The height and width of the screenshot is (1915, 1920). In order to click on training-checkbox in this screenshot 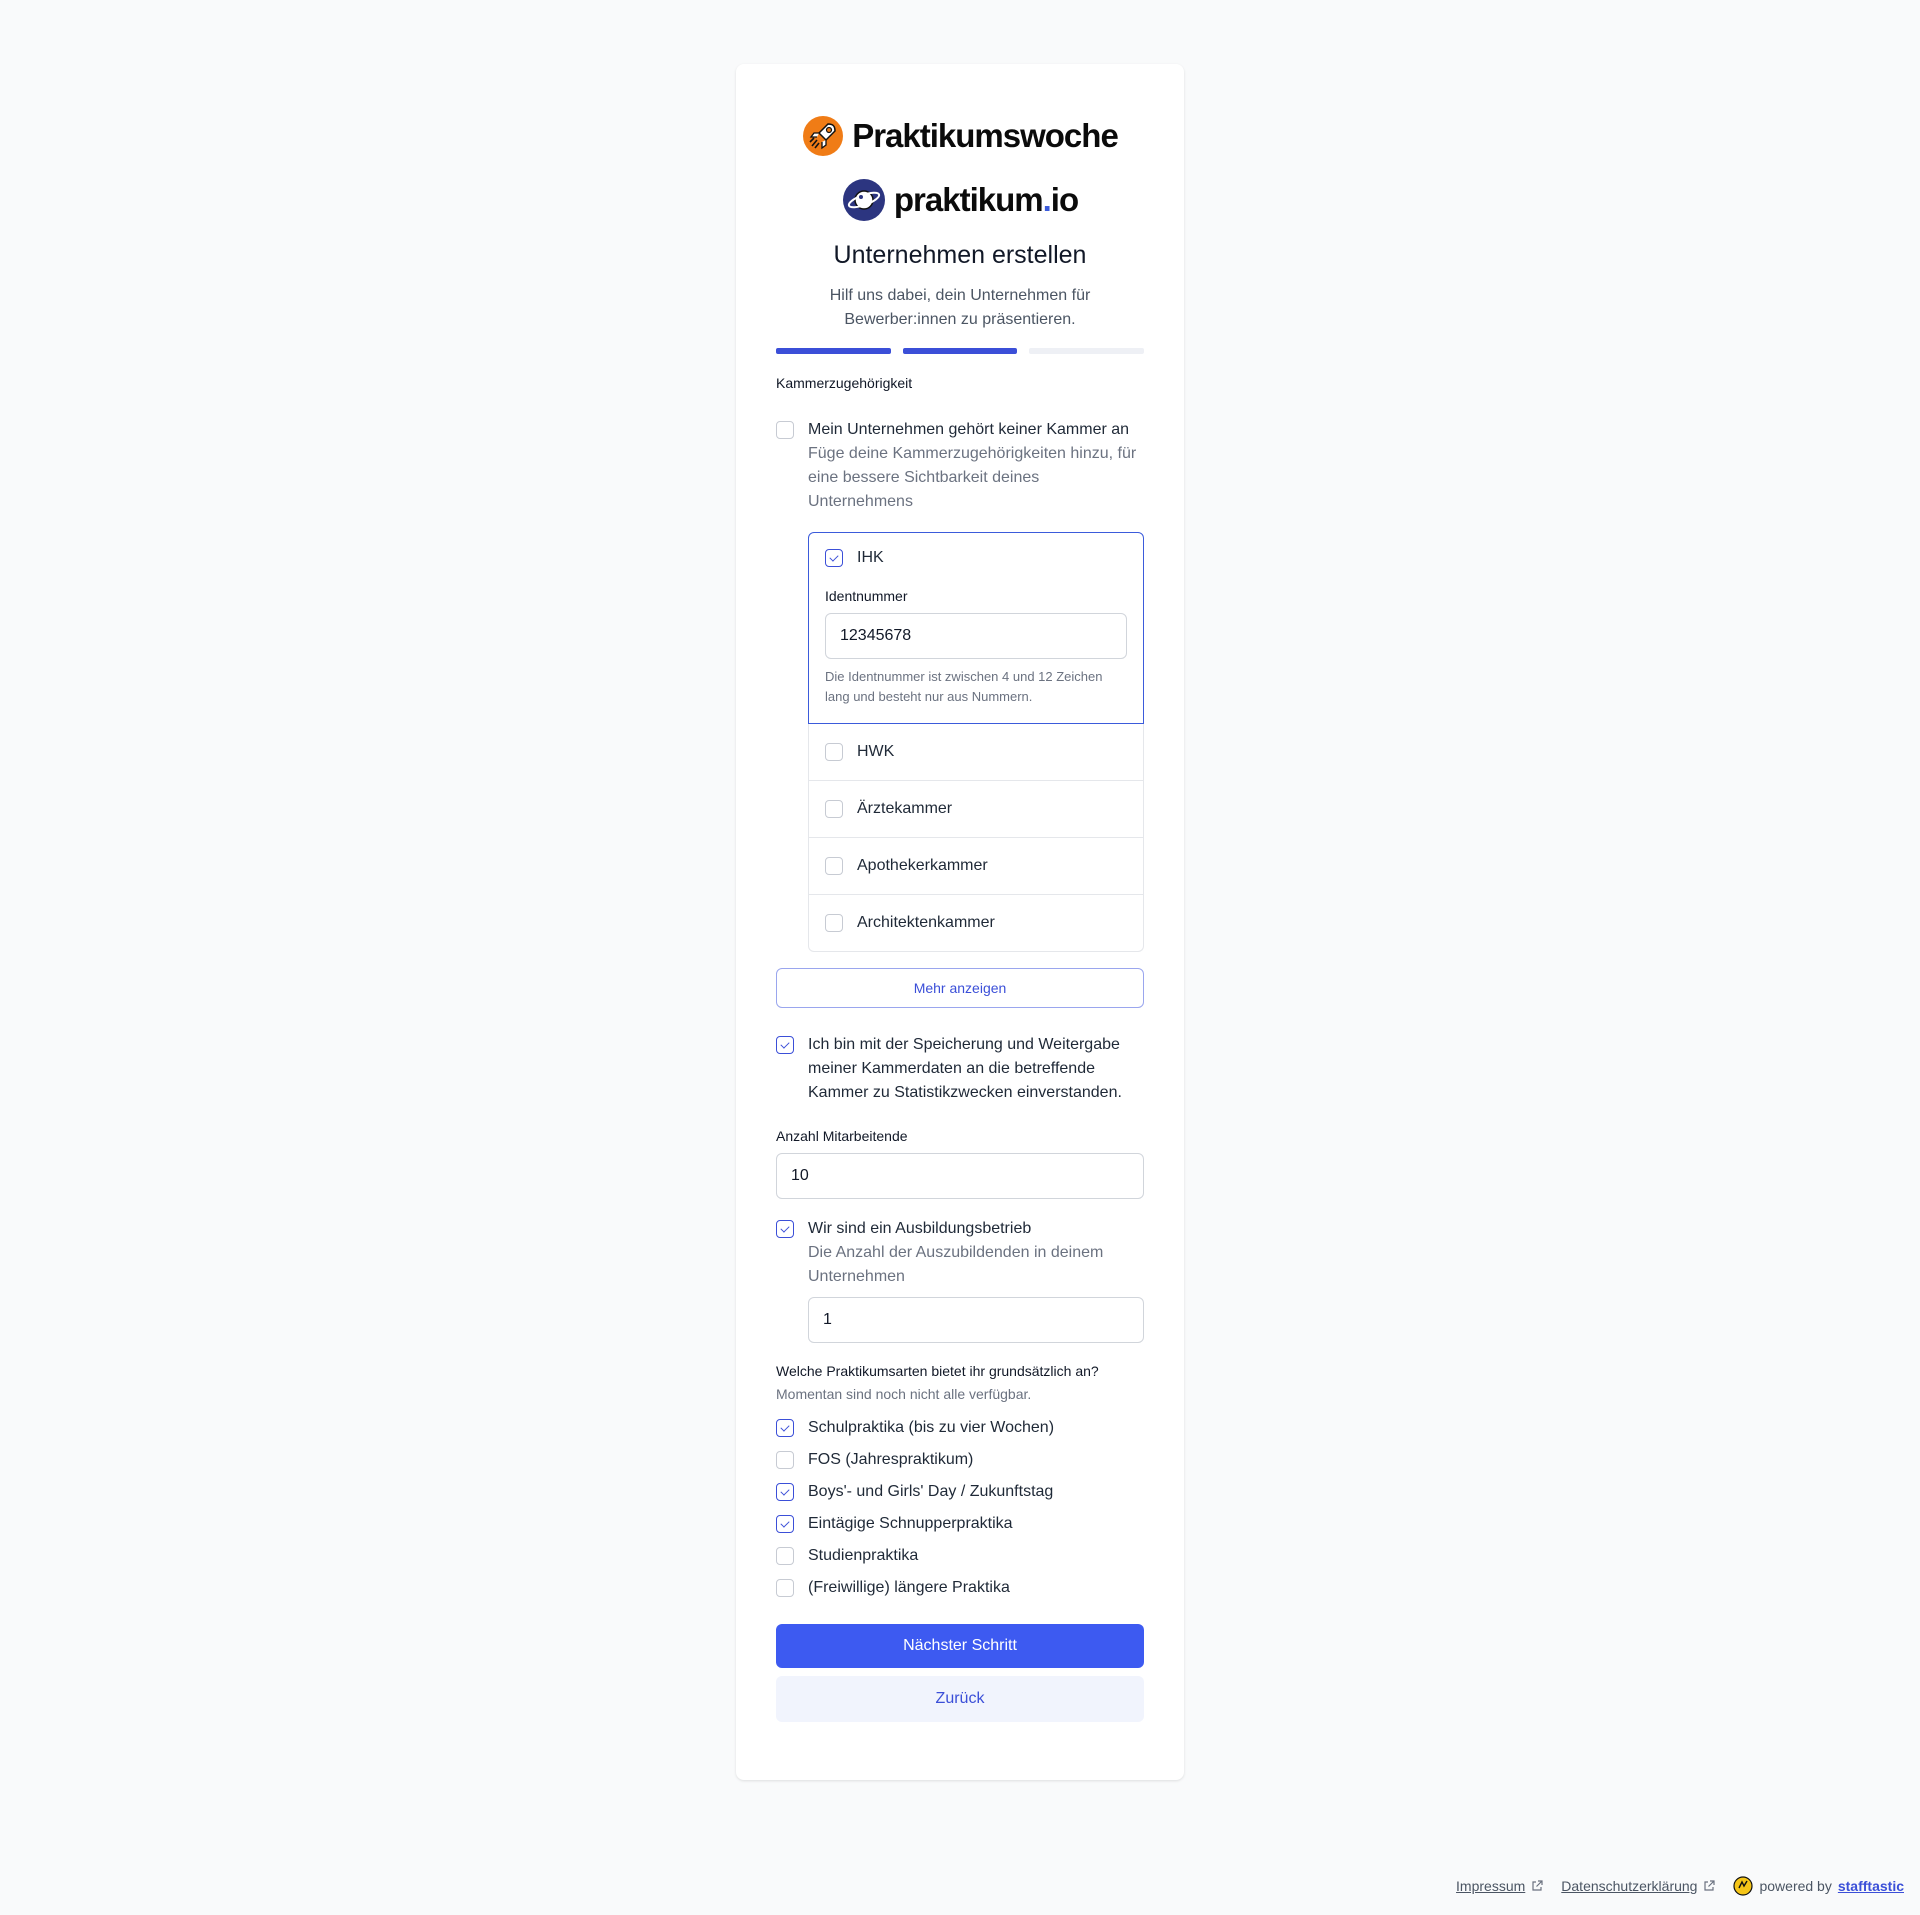, I will do `click(785, 1229)`.